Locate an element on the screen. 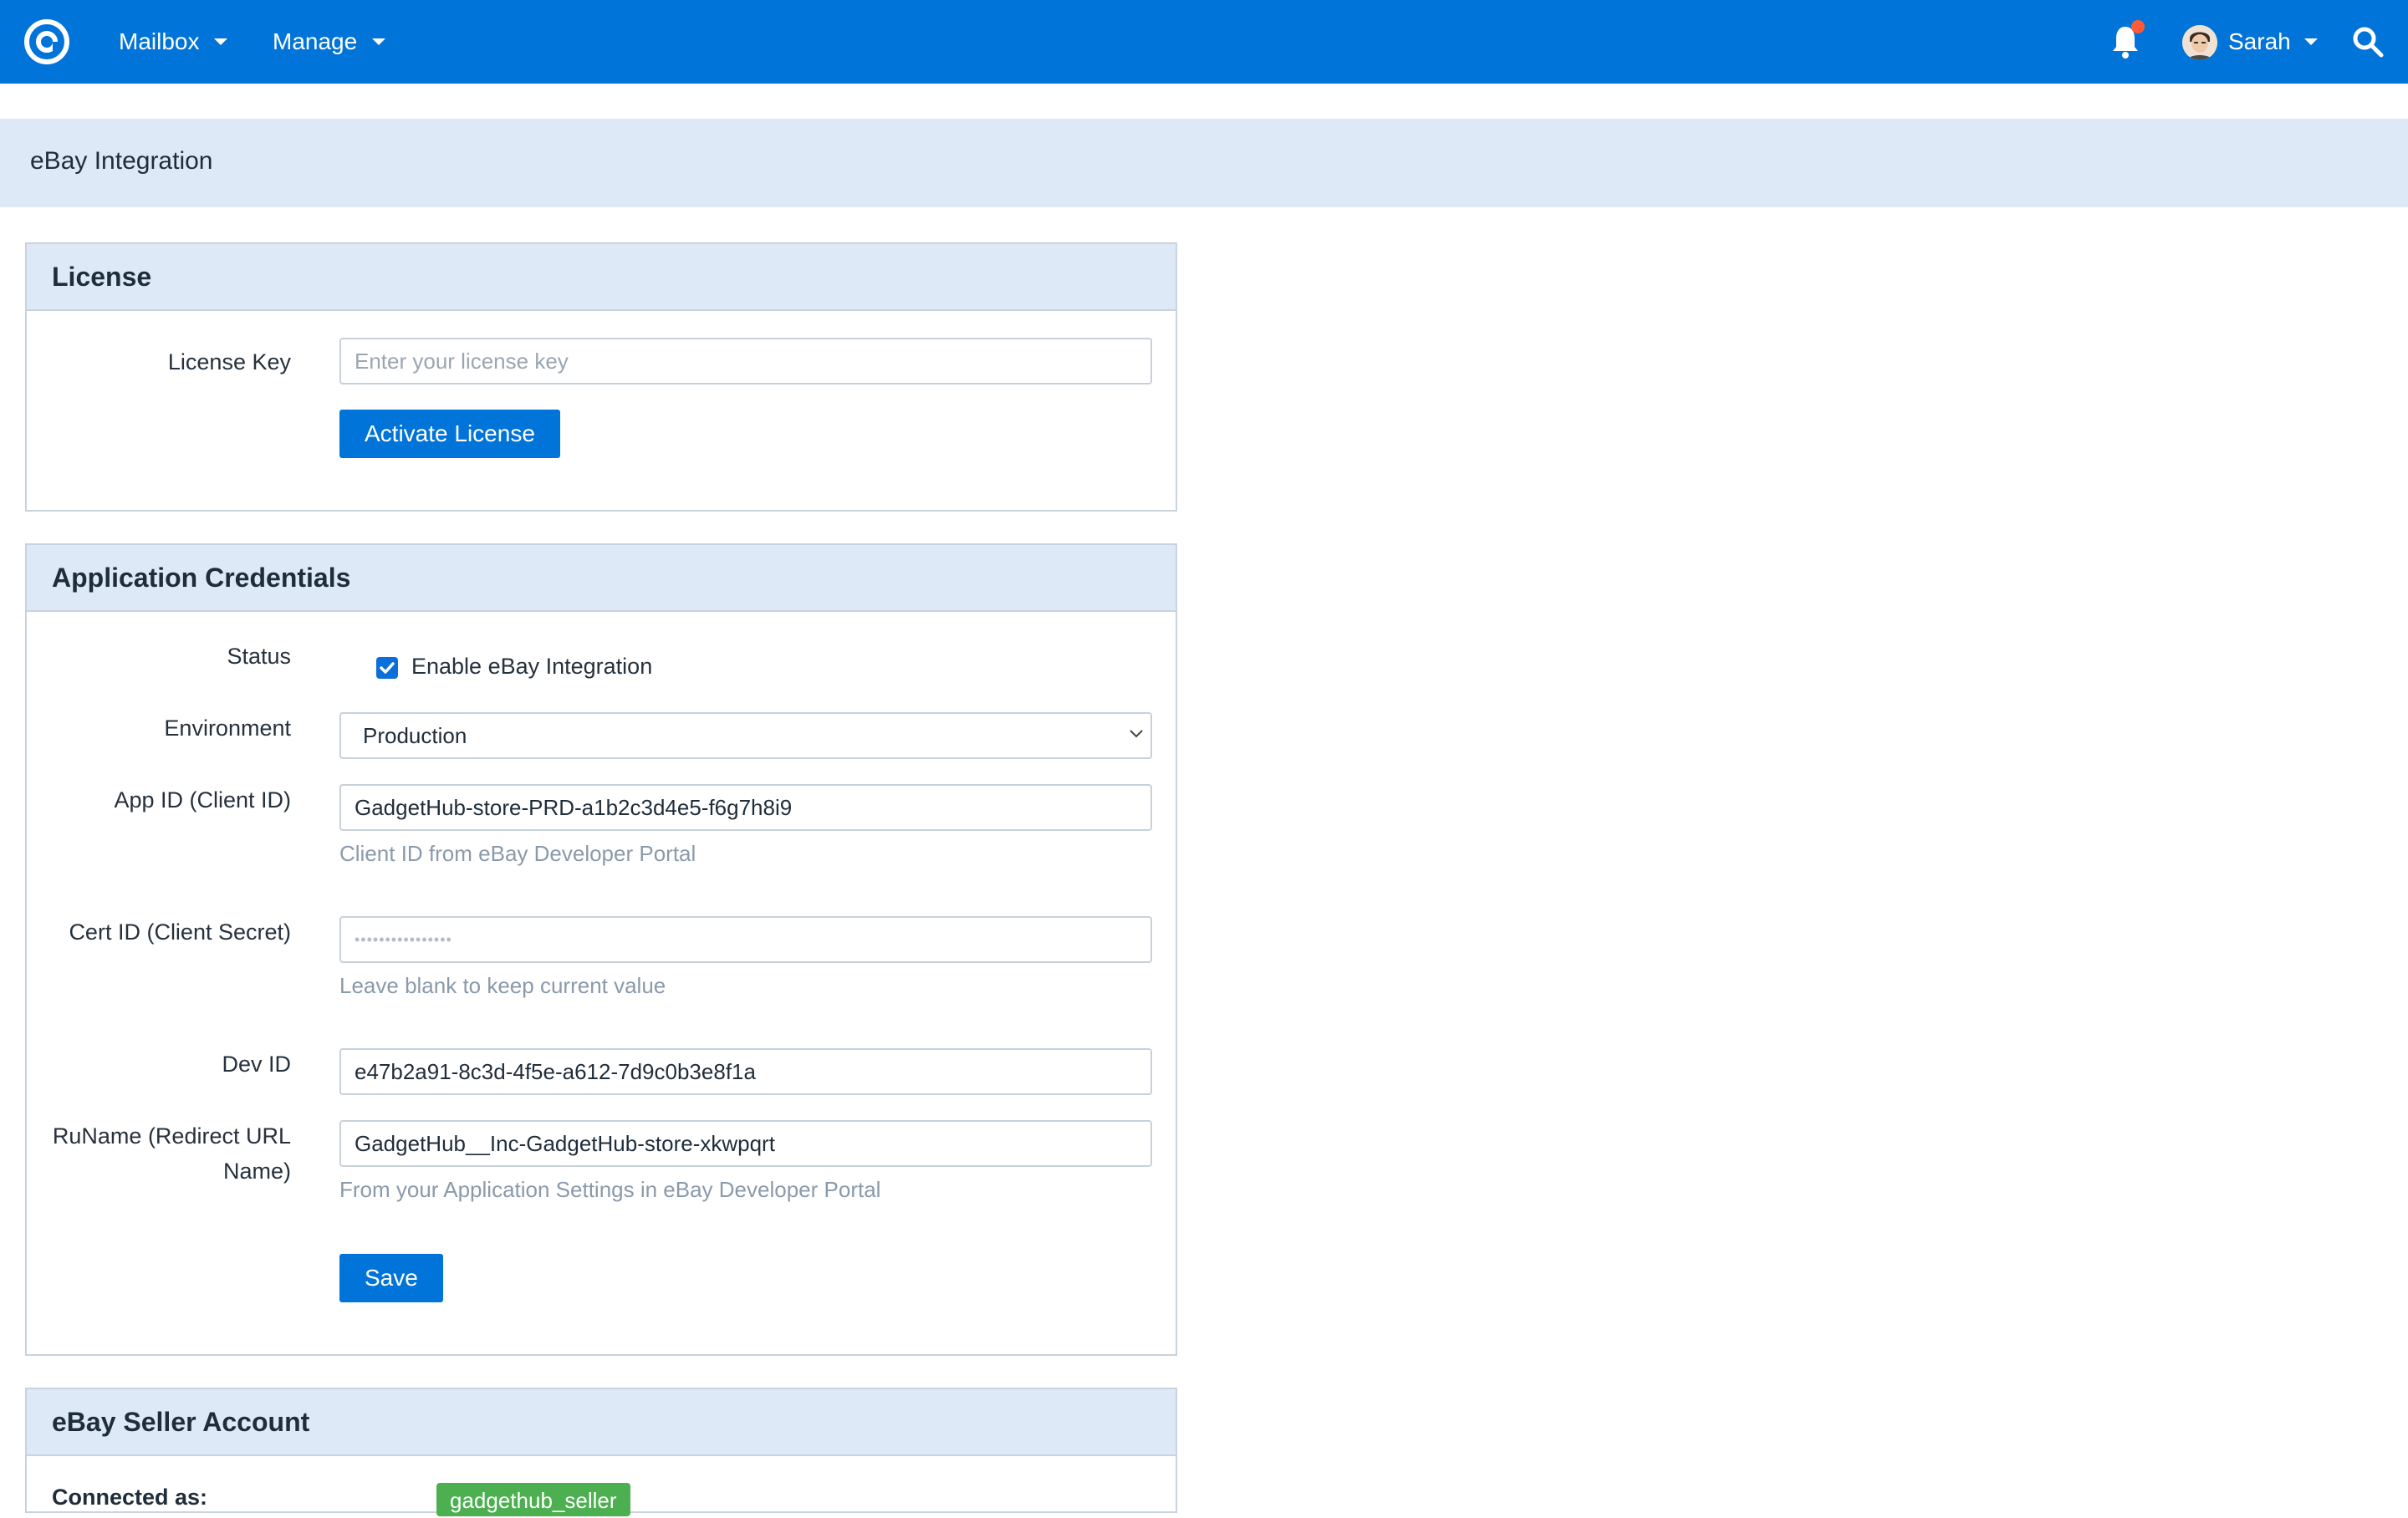 This screenshot has width=2408, height=1518. seller-heading: eBay Seller Account is located at coordinates (601, 1422).